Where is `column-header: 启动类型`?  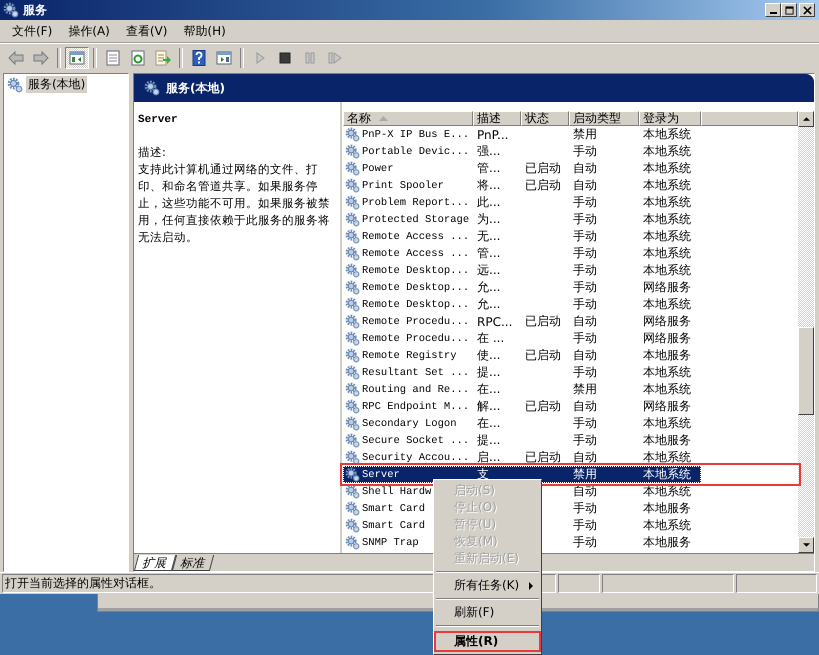 column-header: 启动类型 is located at coordinates (604, 118).